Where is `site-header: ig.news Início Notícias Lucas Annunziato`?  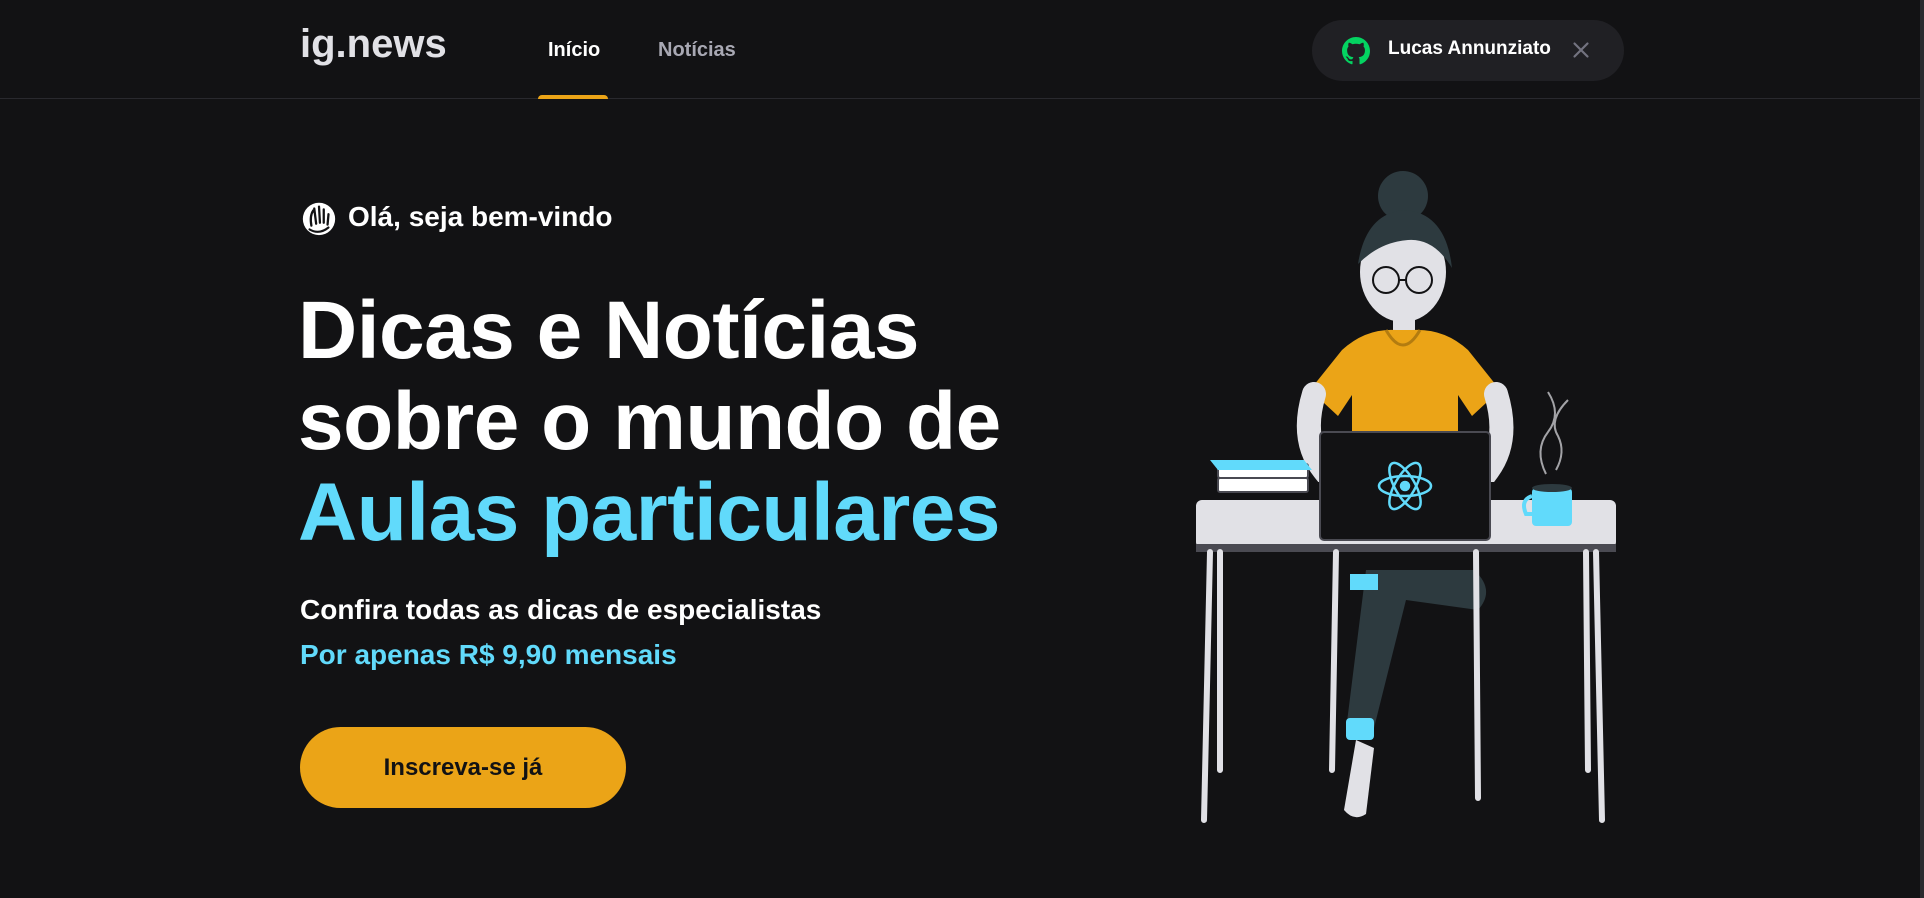 site-header: ig.news Início Notícias Lucas Annunziato is located at coordinates (962, 49).